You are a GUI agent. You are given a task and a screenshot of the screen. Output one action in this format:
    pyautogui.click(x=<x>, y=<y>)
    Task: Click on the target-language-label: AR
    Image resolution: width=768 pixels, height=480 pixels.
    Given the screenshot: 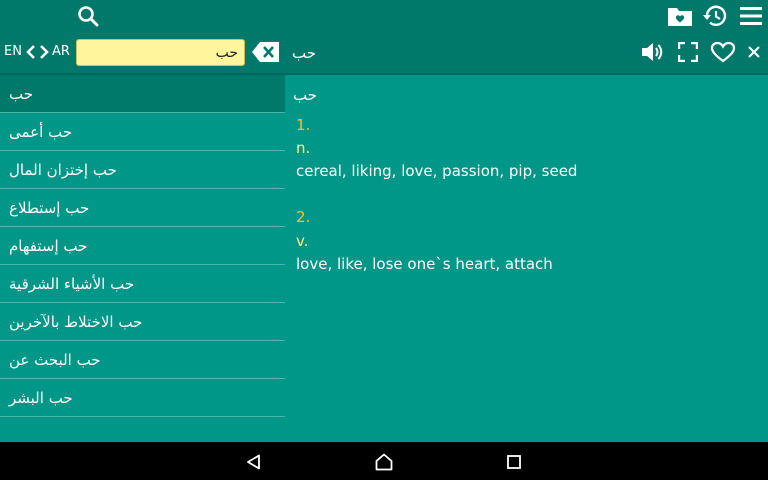 What is the action you would take?
    pyautogui.click(x=61, y=52)
    